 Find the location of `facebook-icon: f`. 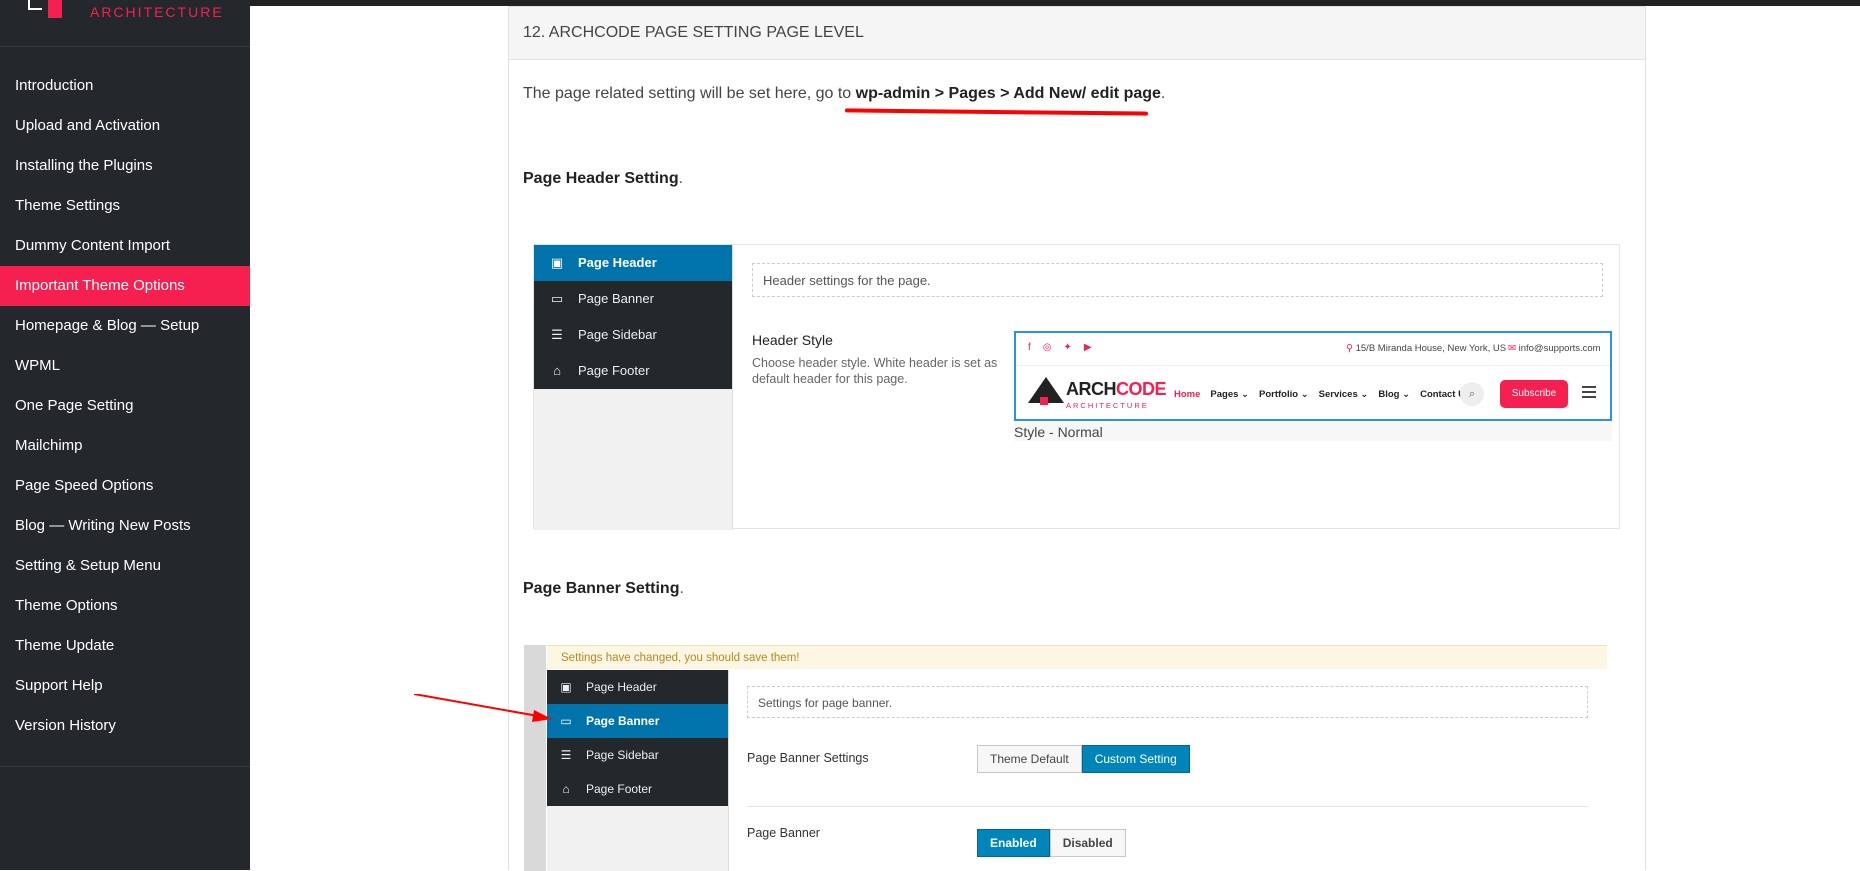

facebook-icon: f is located at coordinates (1035, 347).